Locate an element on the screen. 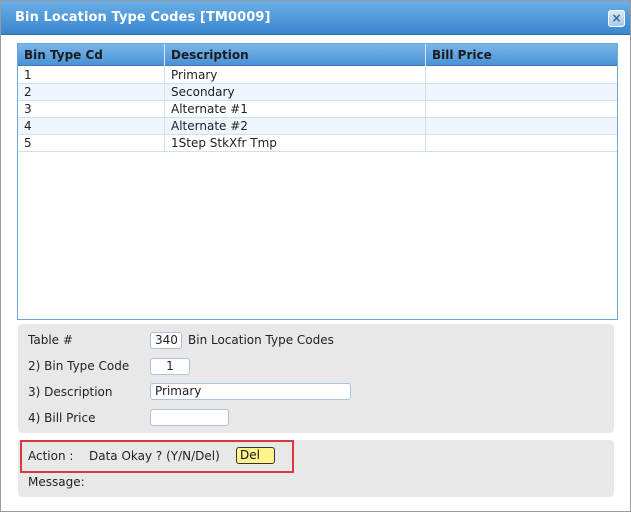 This screenshot has height=512, width=631. cell-bin-type-cd: 2 is located at coordinates (91, 92).